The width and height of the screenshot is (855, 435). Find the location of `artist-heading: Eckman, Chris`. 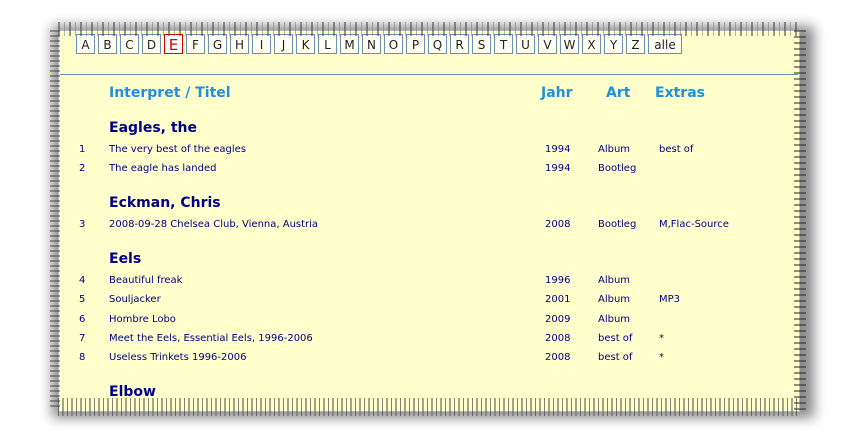

artist-heading: Eckman, Chris is located at coordinates (165, 203).